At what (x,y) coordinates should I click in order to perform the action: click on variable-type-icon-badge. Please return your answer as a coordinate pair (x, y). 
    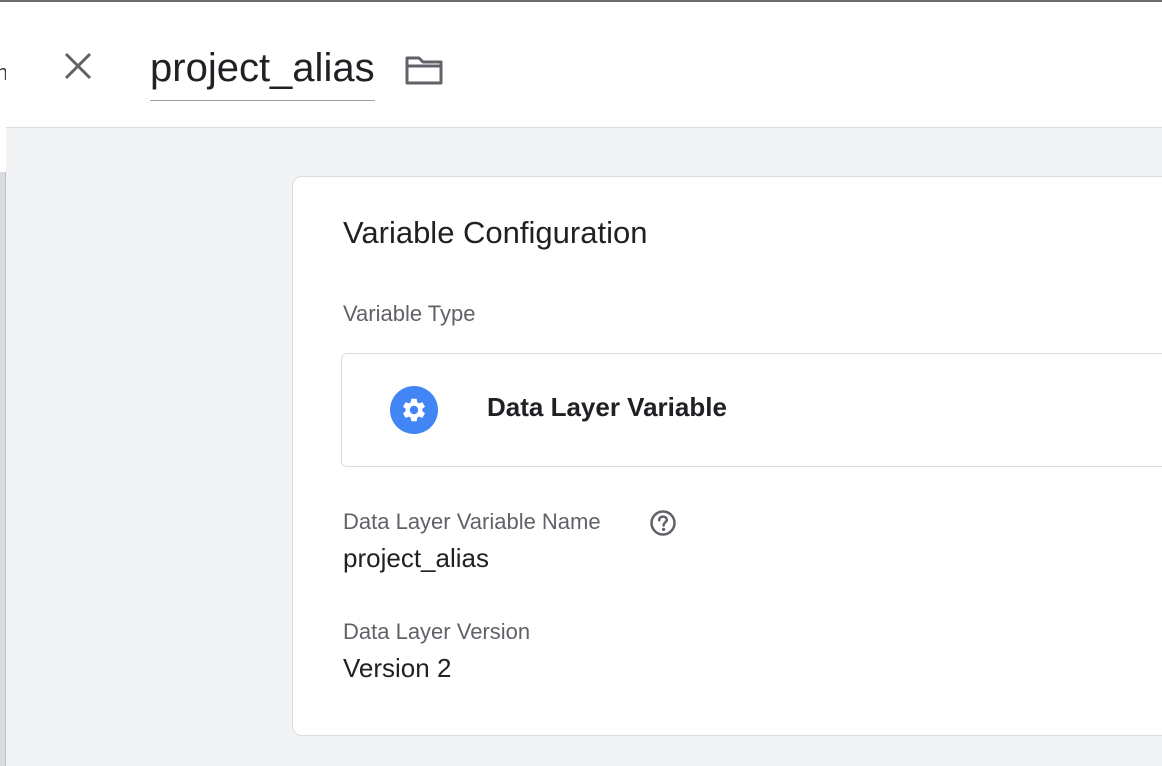
    Looking at the image, I should click on (414, 410).